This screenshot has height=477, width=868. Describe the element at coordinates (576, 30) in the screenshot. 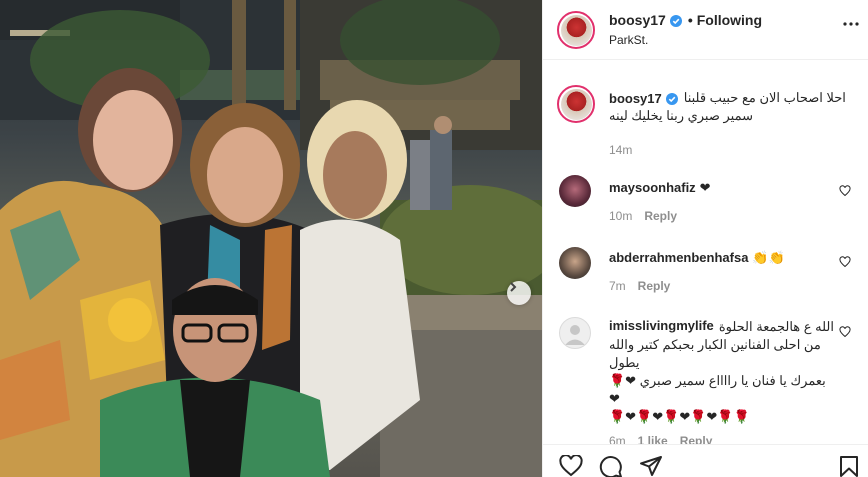

I see `author-avatar` at that location.